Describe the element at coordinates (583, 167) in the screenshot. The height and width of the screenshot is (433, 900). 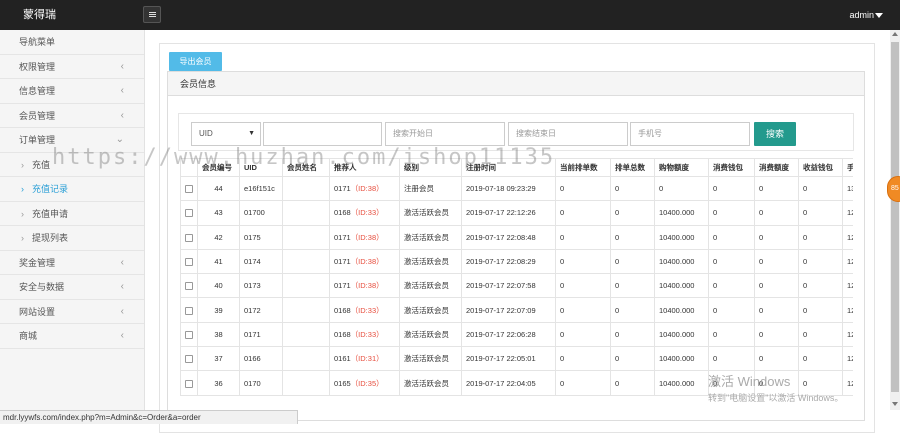
I see `column-header: 当前排单数` at that location.